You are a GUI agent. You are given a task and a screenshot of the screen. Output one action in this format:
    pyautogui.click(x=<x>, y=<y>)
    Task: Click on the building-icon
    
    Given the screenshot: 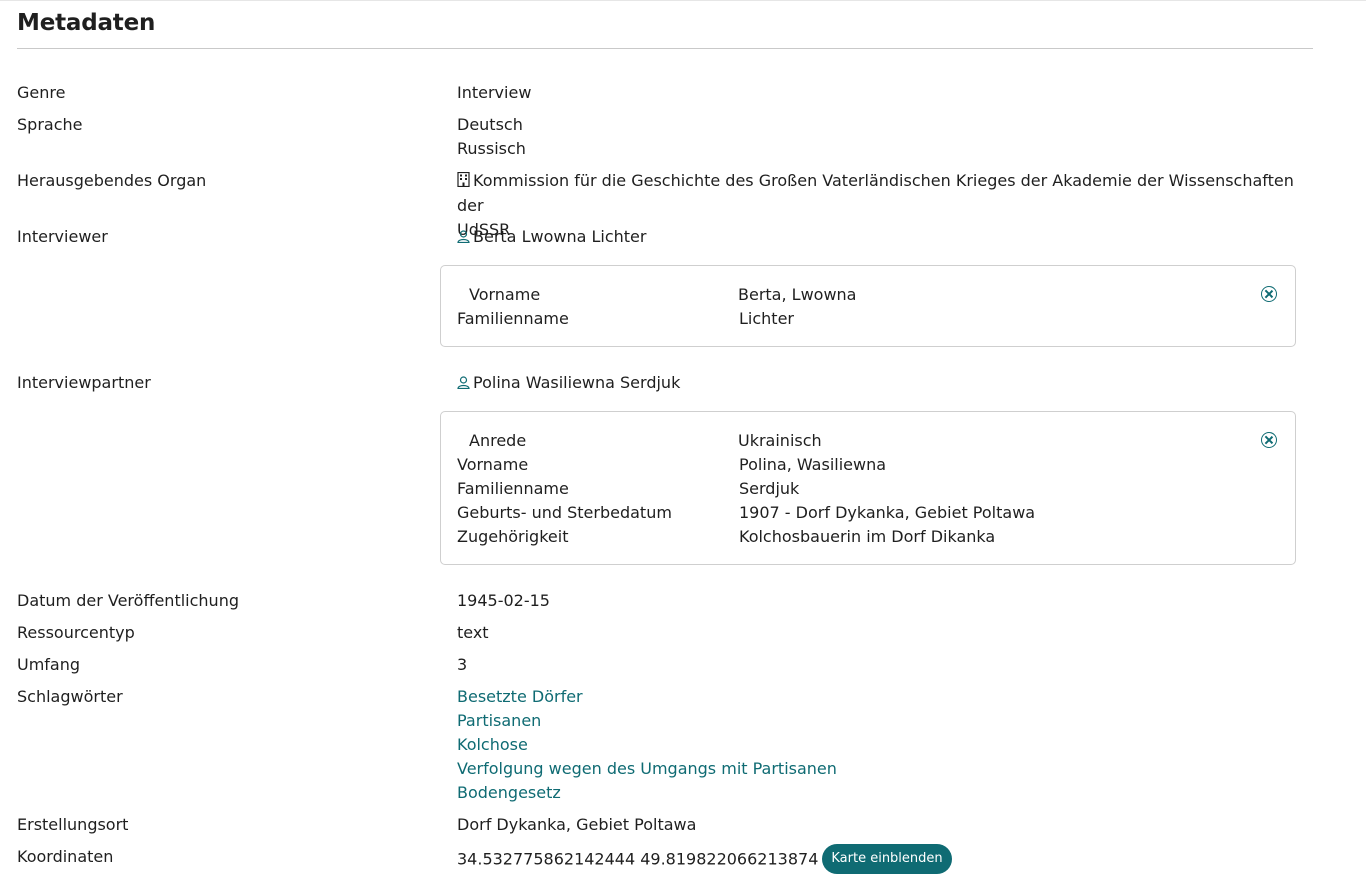 What is the action you would take?
    pyautogui.click(x=463, y=182)
    